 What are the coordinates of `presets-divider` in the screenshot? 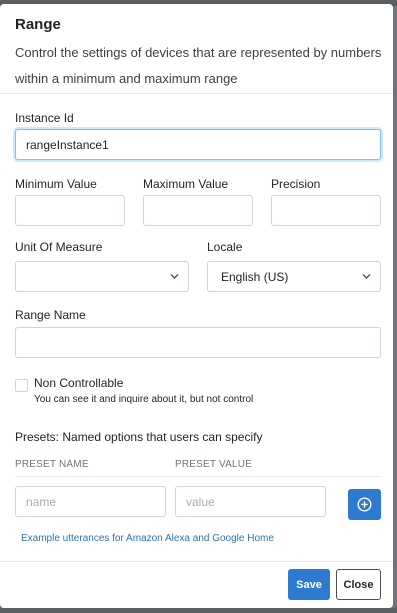 It's located at (198, 476).